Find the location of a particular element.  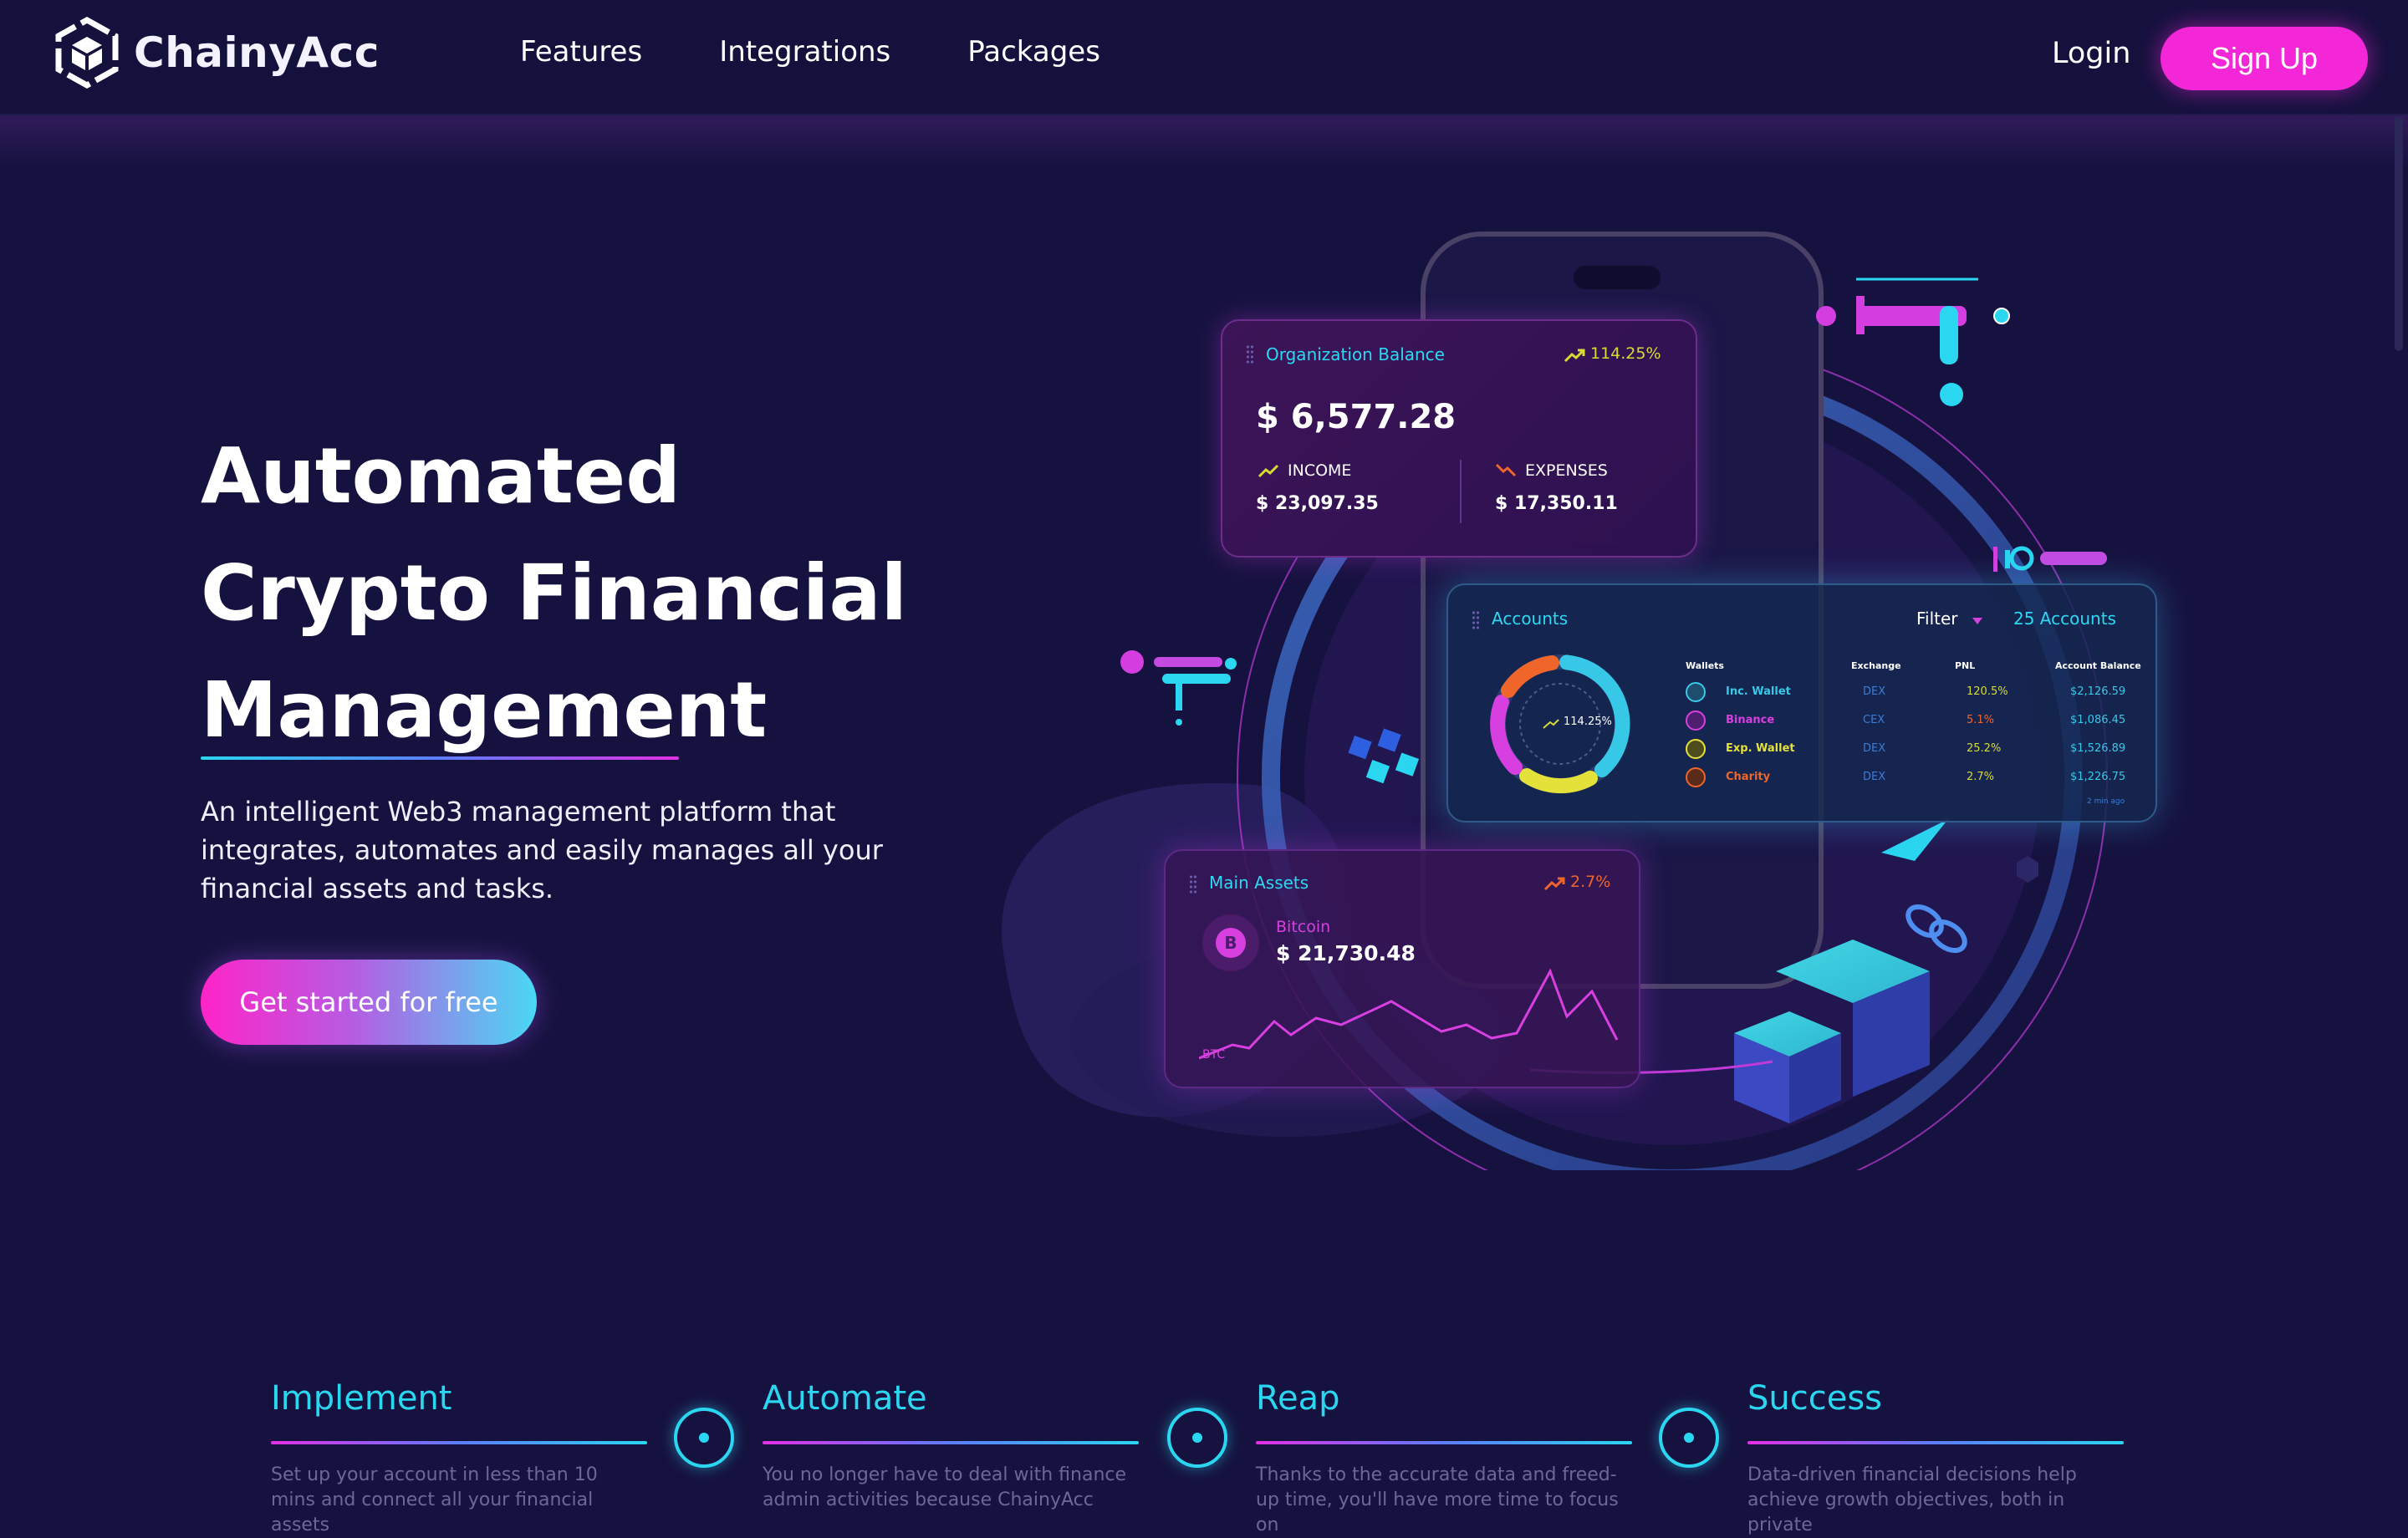

svg-text: B is located at coordinates (1230, 943).